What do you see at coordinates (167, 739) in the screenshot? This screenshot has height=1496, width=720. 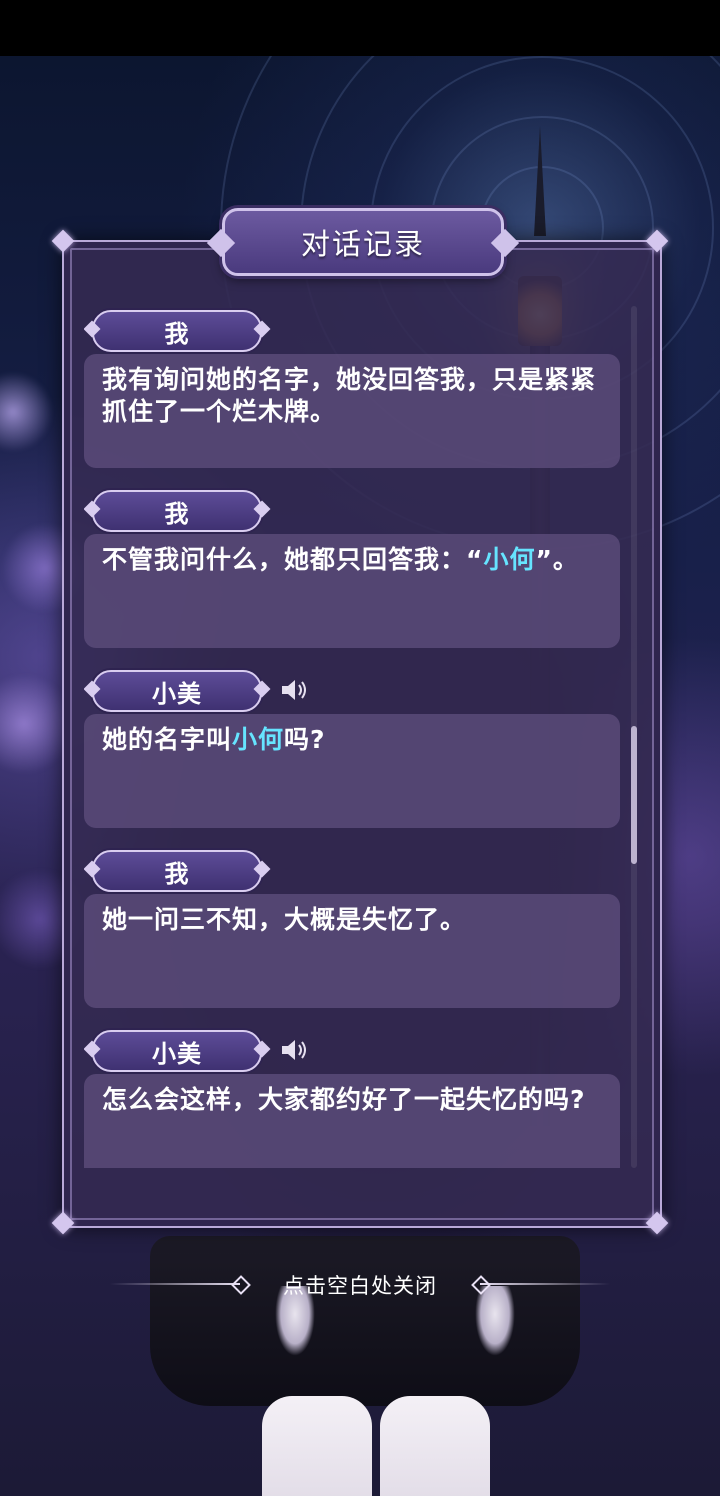 I see `dialog-text-segment: 她的名字叫` at bounding box center [167, 739].